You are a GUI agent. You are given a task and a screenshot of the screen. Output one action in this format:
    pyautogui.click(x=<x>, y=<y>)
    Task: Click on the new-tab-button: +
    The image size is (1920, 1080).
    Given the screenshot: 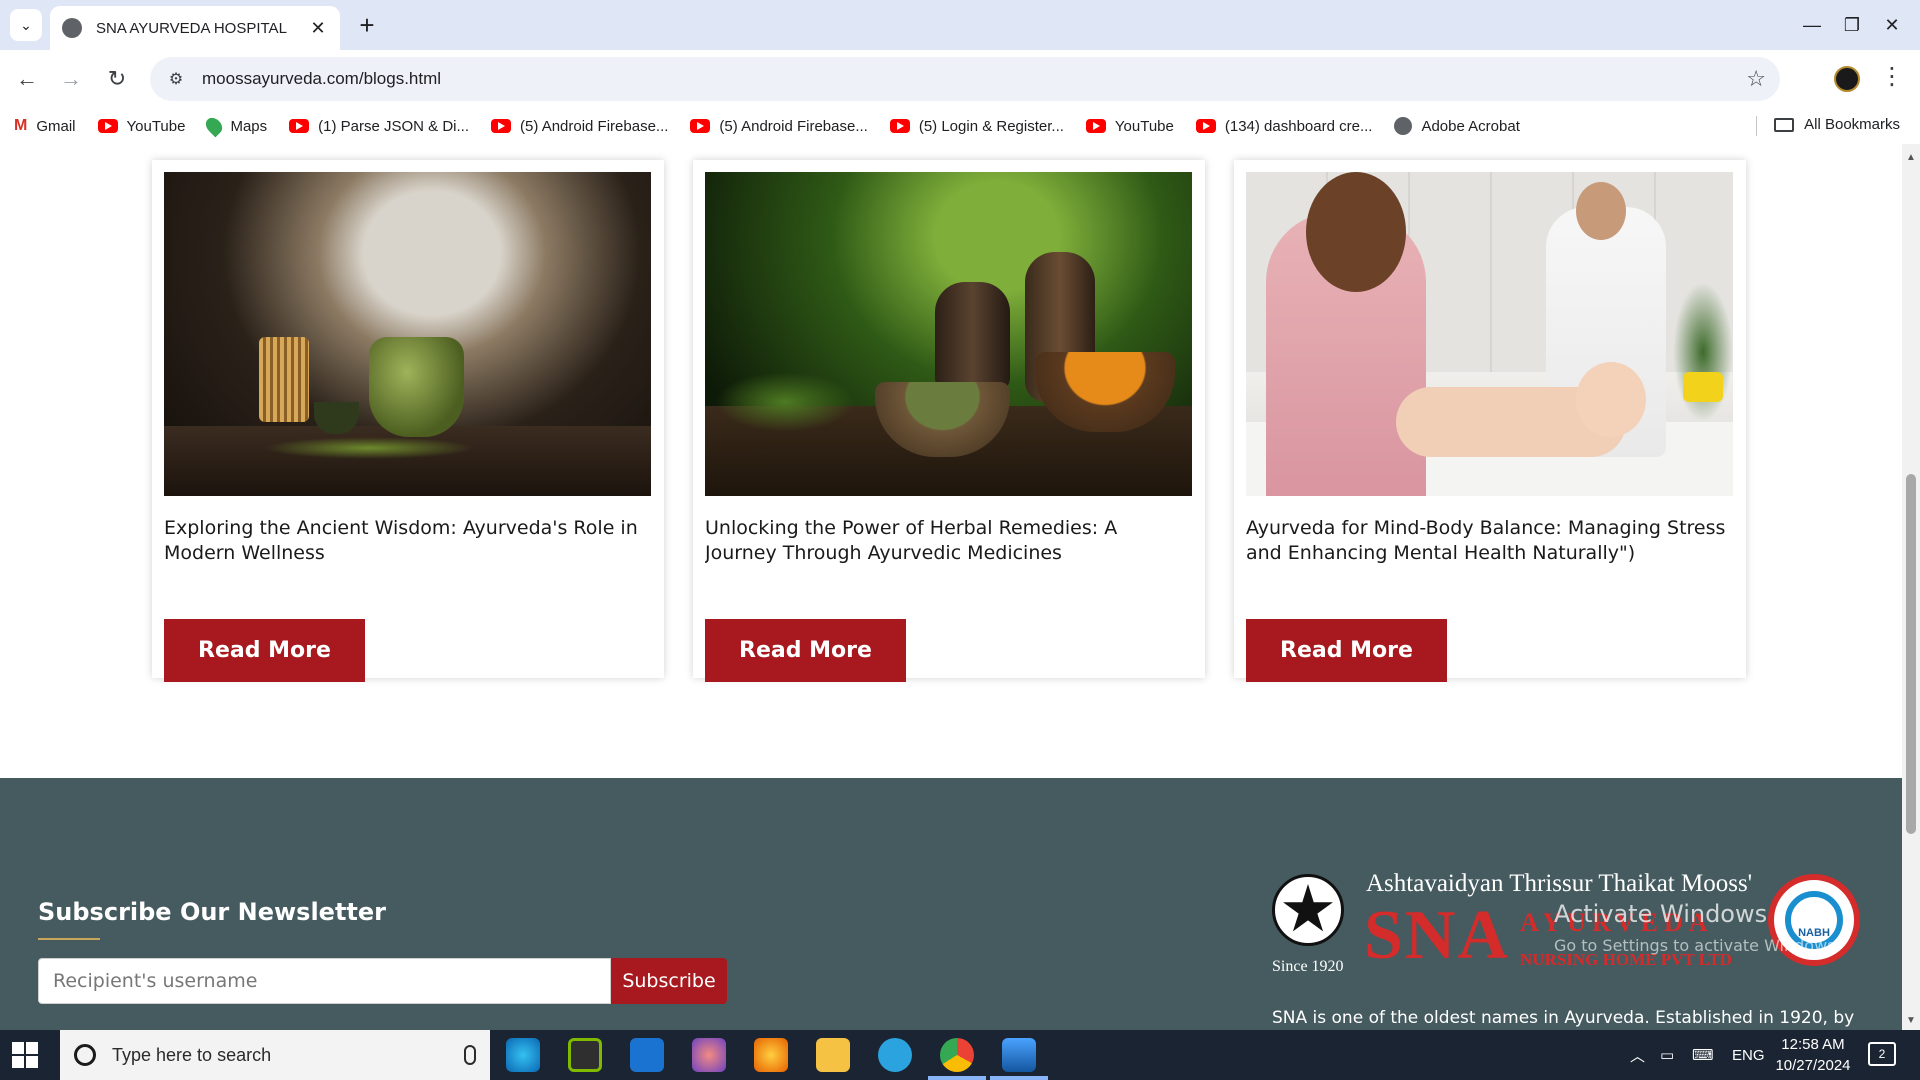 What is the action you would take?
    pyautogui.click(x=367, y=25)
    